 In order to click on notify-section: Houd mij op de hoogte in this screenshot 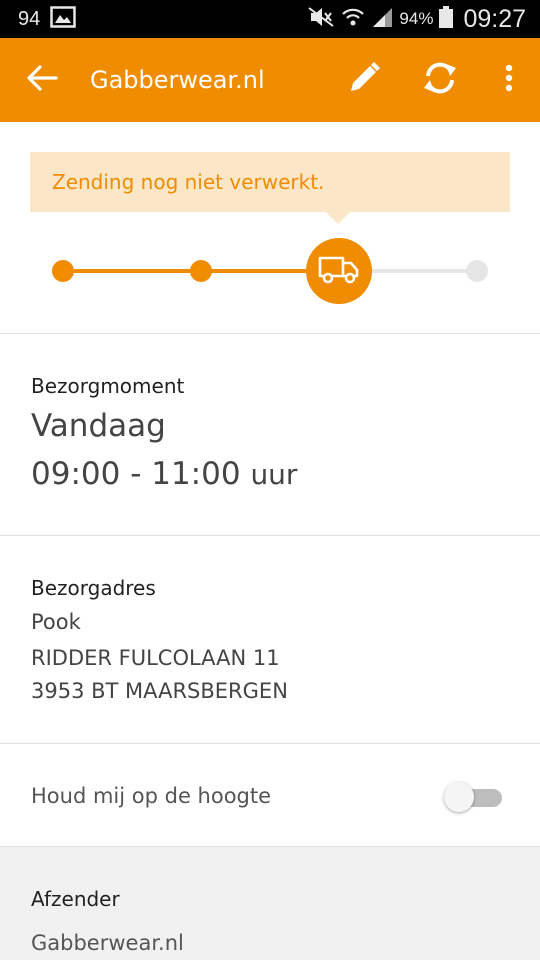, I will do `click(270, 795)`.